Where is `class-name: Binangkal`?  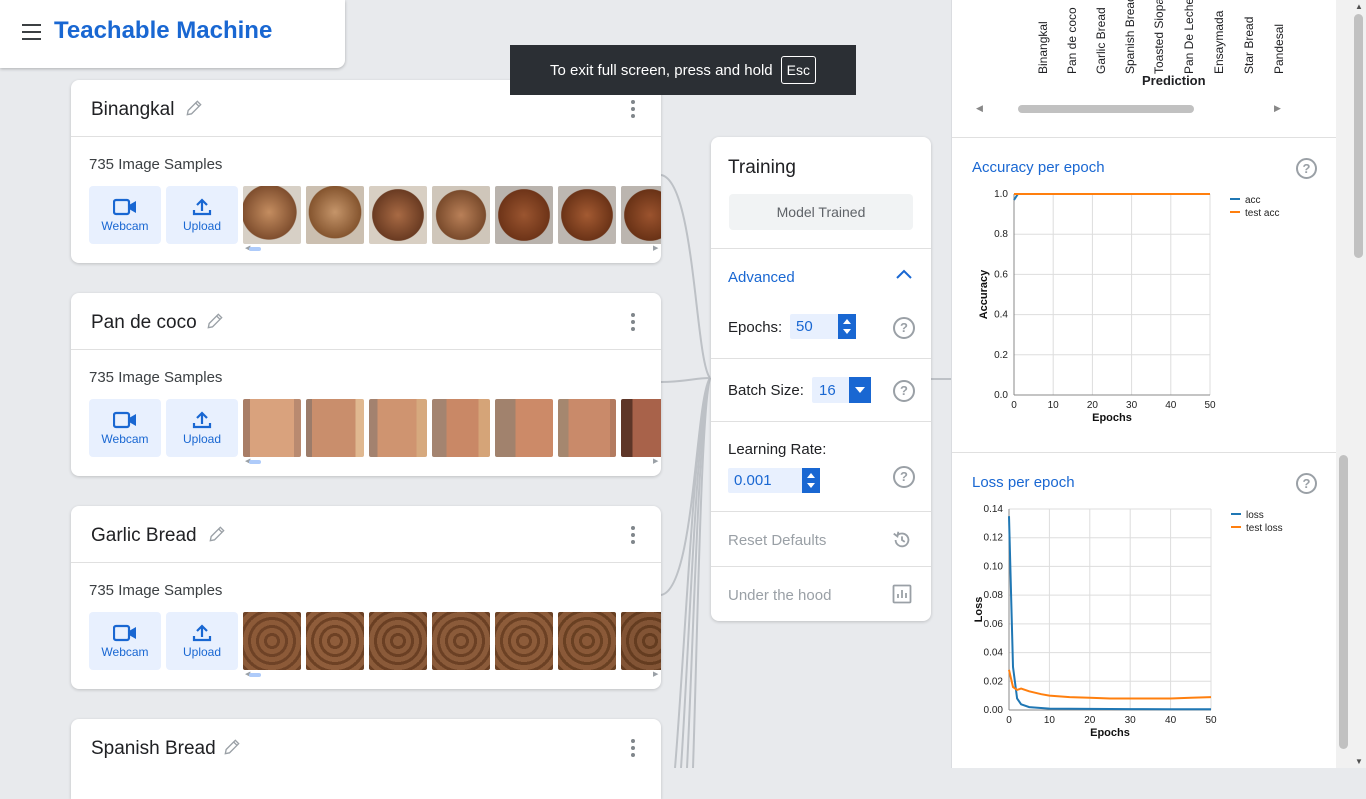 class-name: Binangkal is located at coordinates (132, 110).